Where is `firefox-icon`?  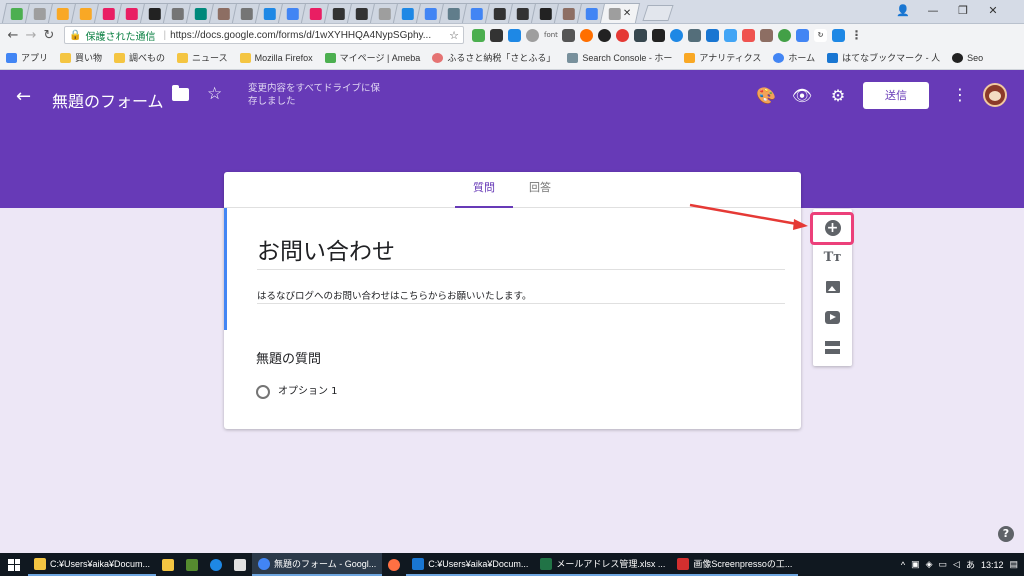 firefox-icon is located at coordinates (394, 564).